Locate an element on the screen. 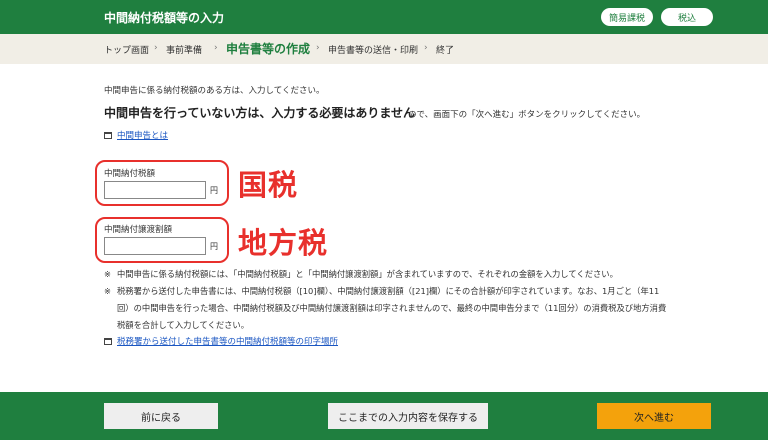 This screenshot has width=768, height=440. page-title: 中間納付税額等の入力 is located at coordinates (164, 18).